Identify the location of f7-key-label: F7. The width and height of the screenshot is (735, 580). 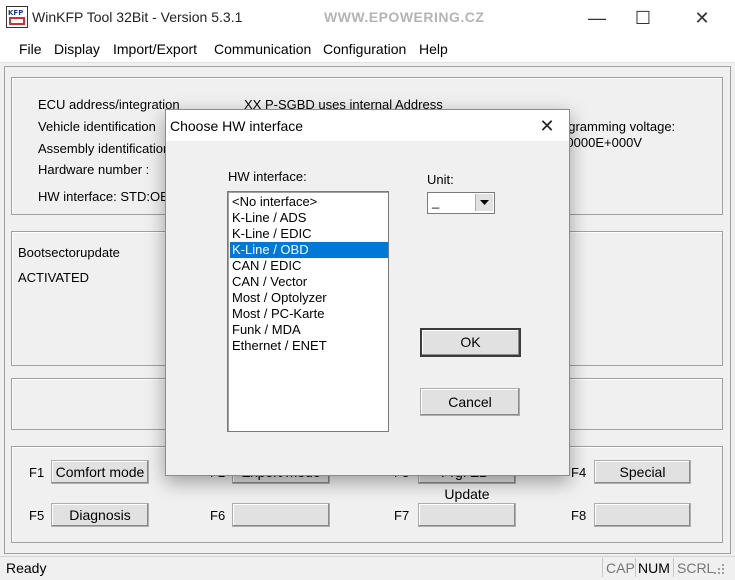
(402, 515).